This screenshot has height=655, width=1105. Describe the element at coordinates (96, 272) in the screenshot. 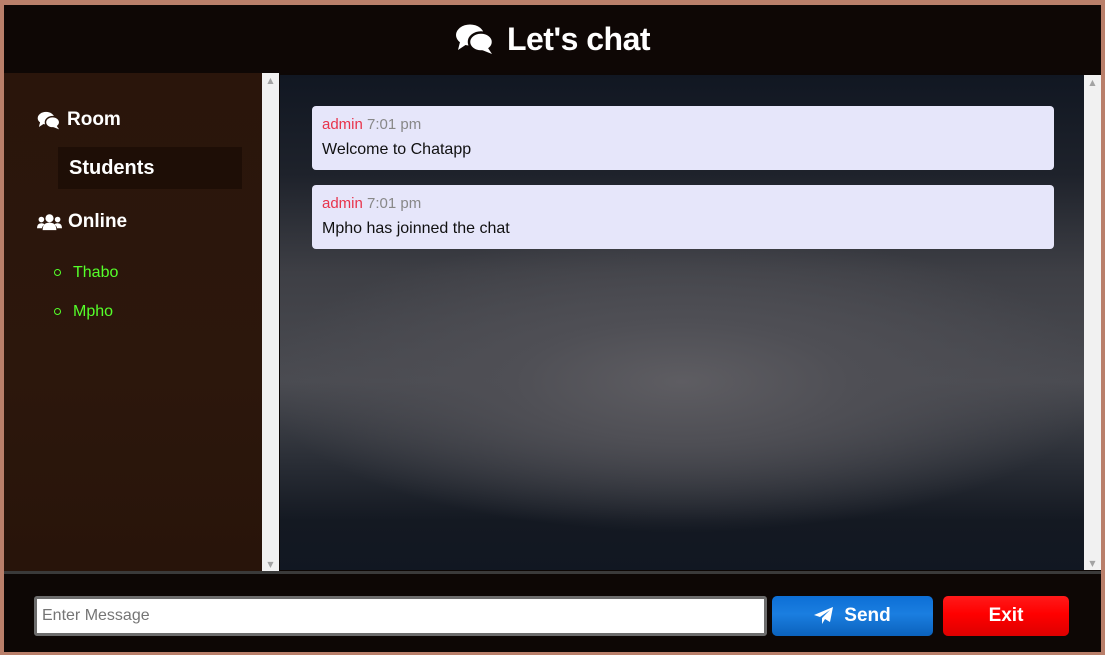

I see `online-user-name: Thabo` at that location.